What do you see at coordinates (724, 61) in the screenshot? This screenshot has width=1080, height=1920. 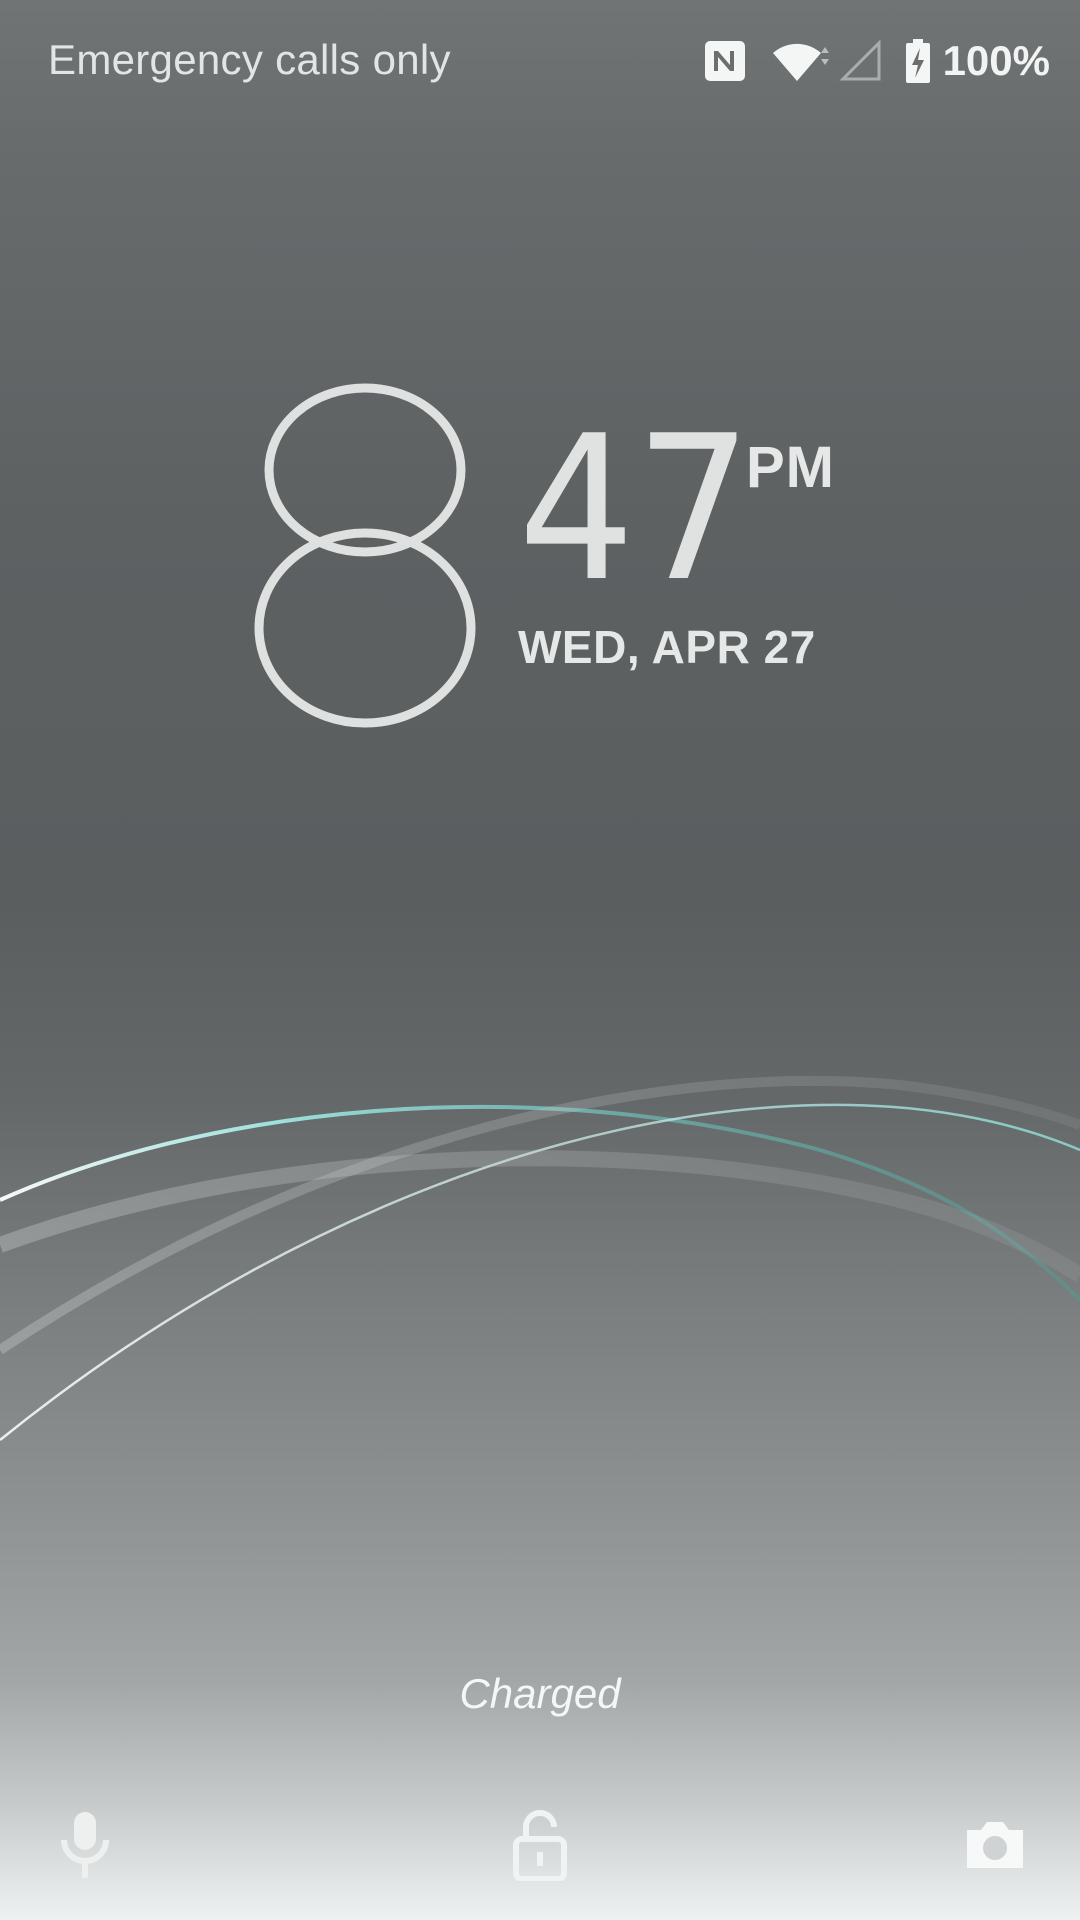 I see `nfc-icon` at bounding box center [724, 61].